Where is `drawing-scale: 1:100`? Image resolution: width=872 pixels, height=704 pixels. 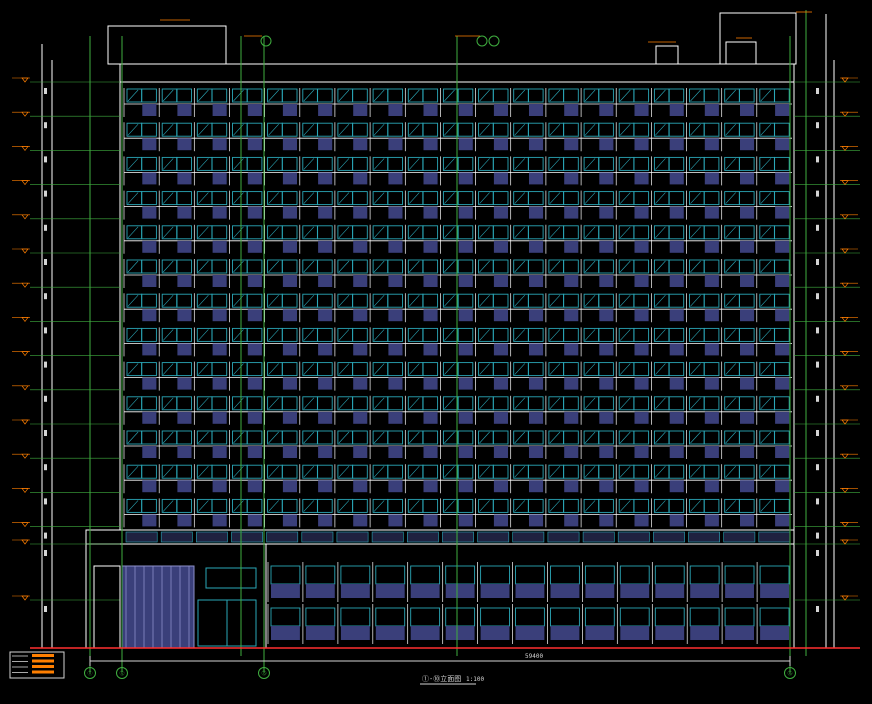 drawing-scale: 1:100 is located at coordinates (475, 679).